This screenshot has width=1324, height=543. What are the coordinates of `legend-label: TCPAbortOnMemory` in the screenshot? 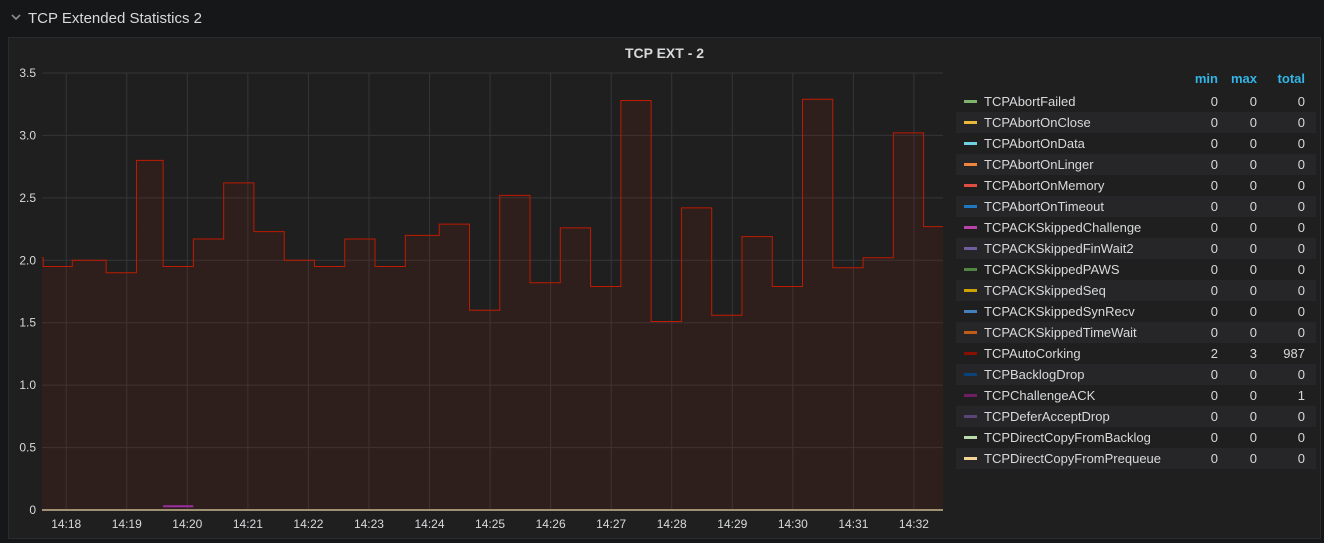 It's located at (1044, 185).